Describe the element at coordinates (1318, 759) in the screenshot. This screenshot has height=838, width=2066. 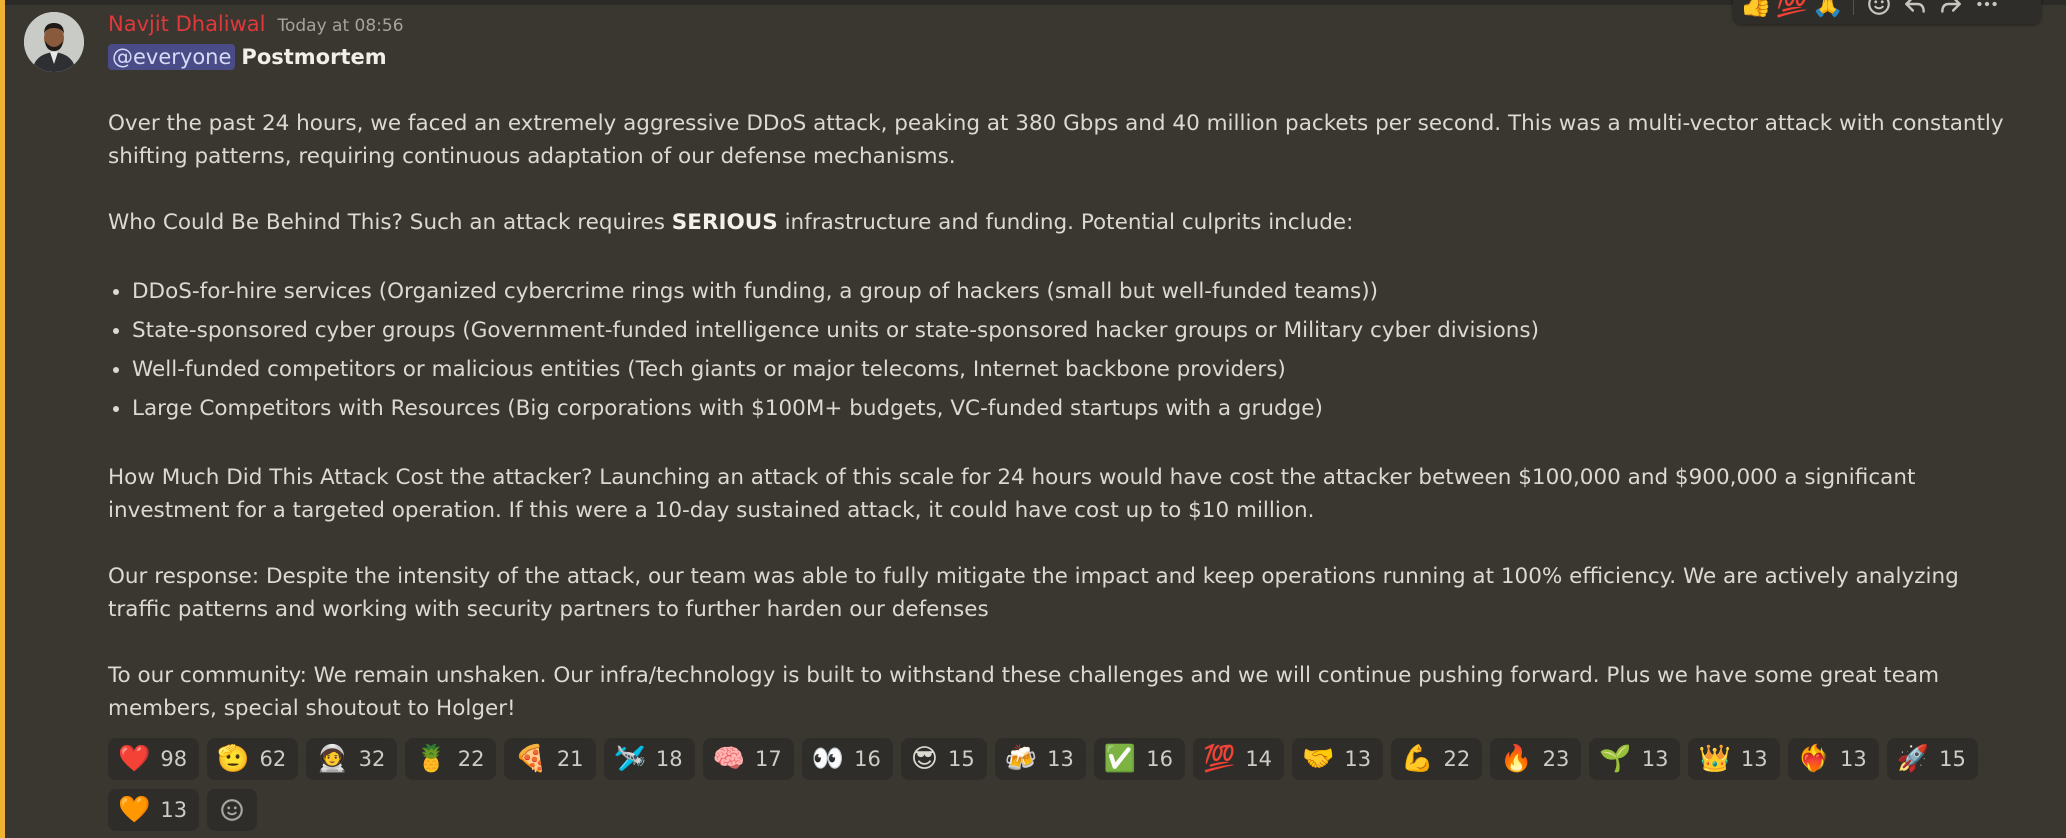
I see `reaction-emoji: 🤝` at that location.